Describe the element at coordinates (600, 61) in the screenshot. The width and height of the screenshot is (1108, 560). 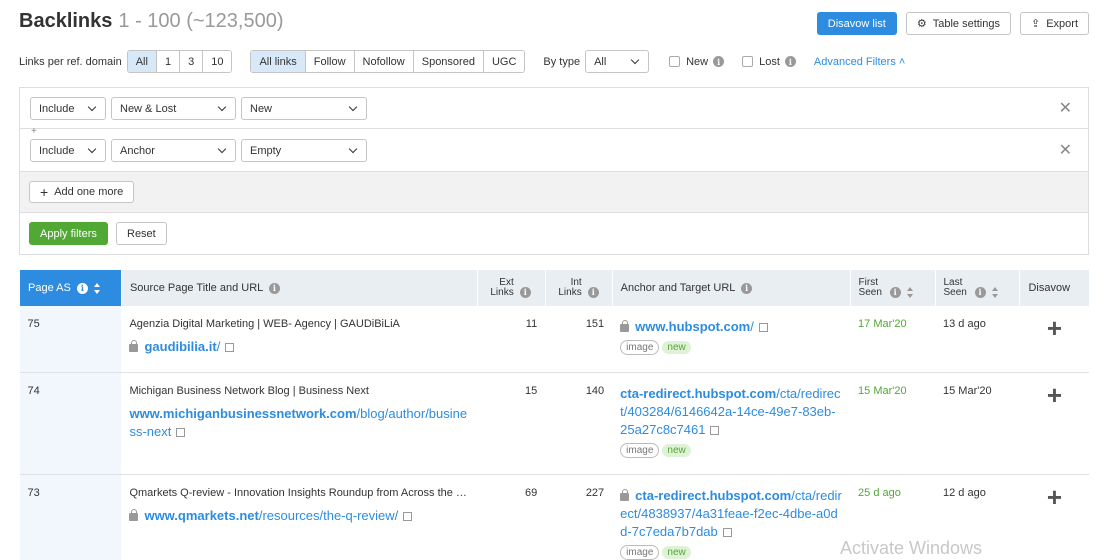
I see `by-type-value: All` at that location.